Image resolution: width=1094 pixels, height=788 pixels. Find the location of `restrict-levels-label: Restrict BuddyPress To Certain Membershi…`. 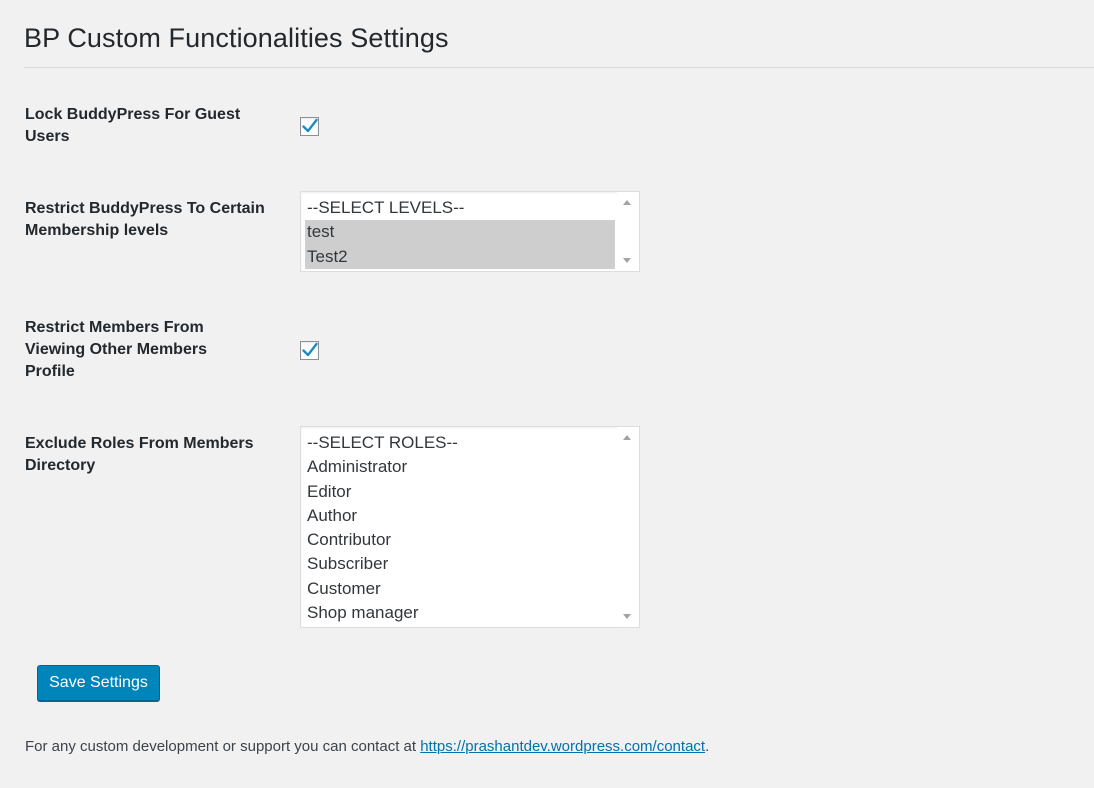

restrict-levels-label: Restrict BuddyPress To Certain Membershi… is located at coordinates (145, 219).